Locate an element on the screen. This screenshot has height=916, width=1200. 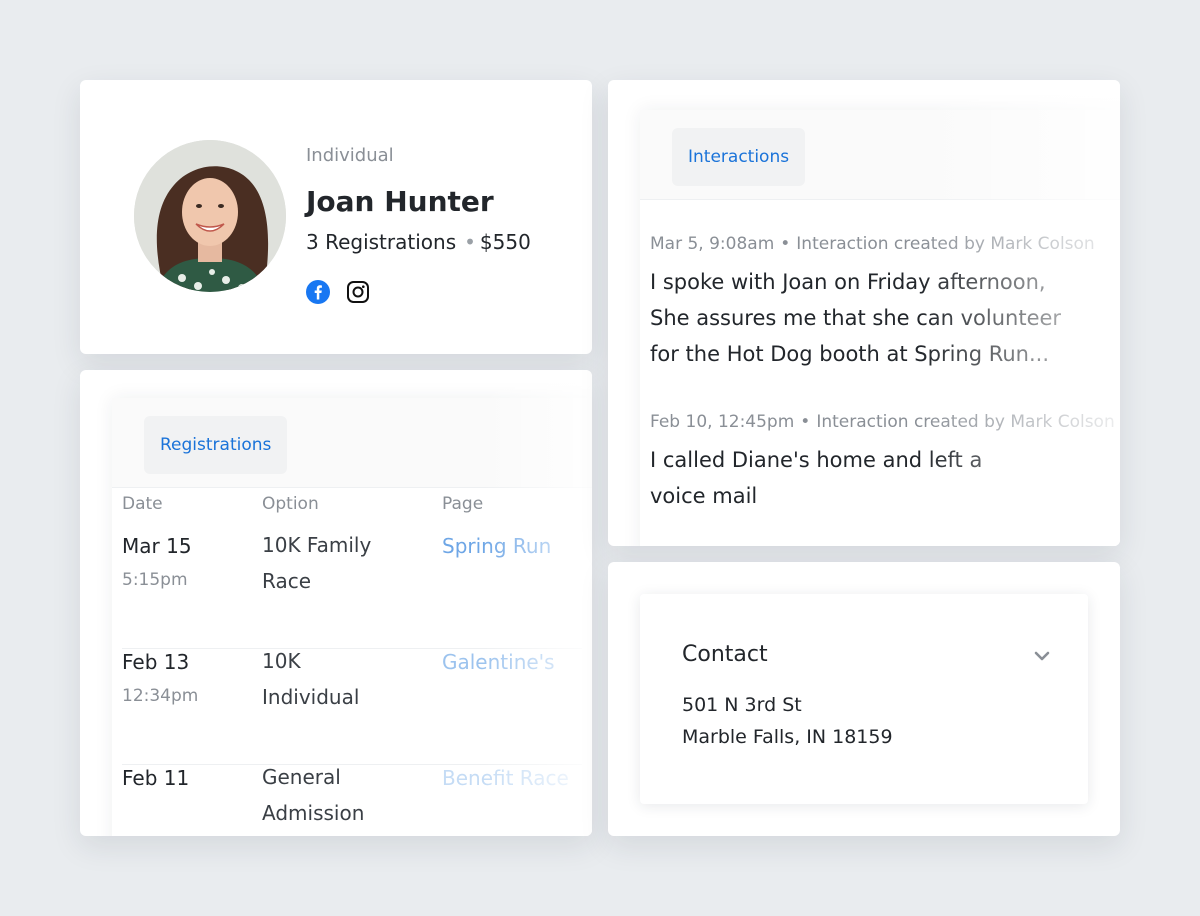
interactions-tab-strip: Interactions is located at coordinates (880, 155).